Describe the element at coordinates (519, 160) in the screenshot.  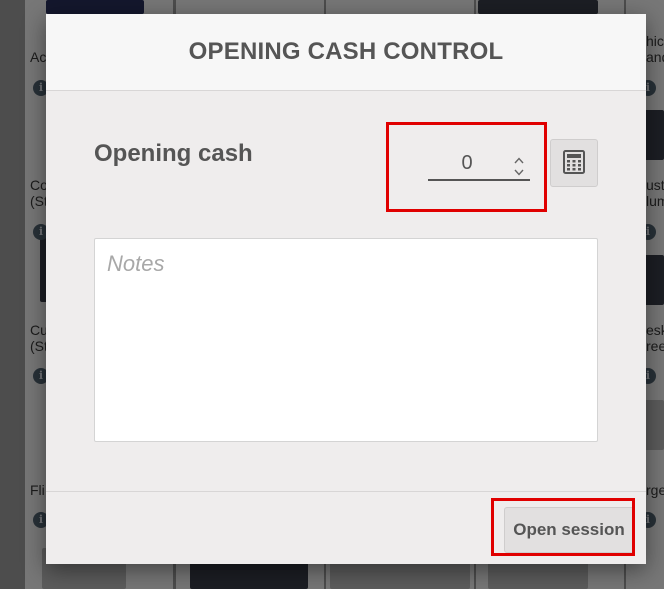
I see `chevron-up-icon` at that location.